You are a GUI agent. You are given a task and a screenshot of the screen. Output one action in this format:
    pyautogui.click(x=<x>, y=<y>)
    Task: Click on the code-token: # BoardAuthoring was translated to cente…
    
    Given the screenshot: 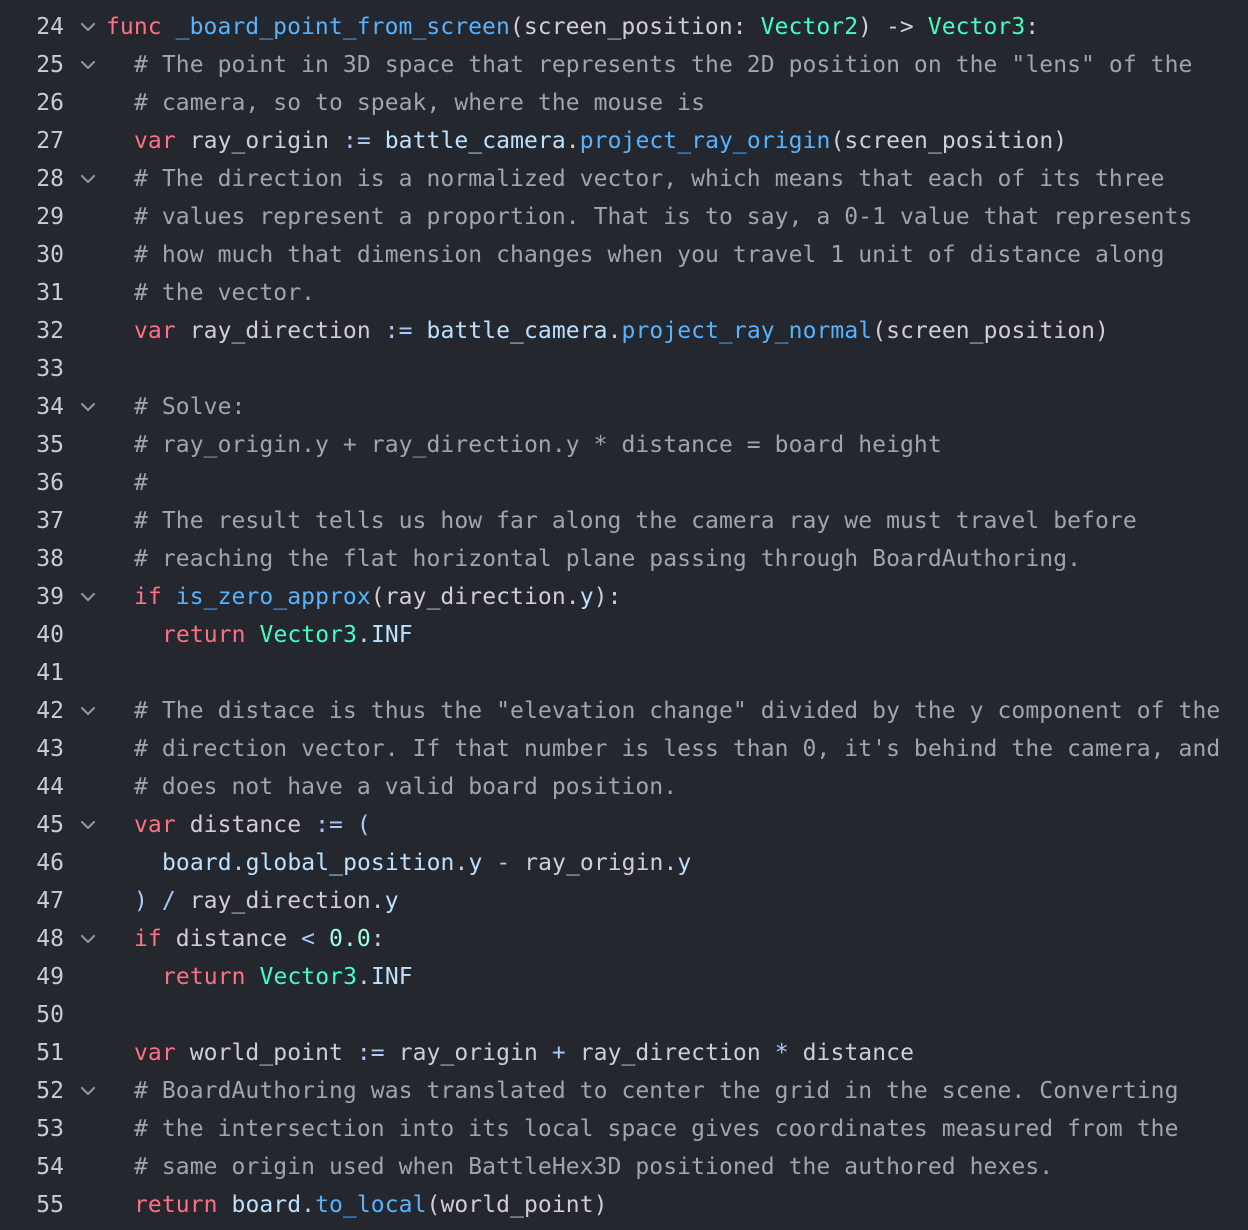 What is the action you would take?
    pyautogui.click(x=656, y=1091)
    